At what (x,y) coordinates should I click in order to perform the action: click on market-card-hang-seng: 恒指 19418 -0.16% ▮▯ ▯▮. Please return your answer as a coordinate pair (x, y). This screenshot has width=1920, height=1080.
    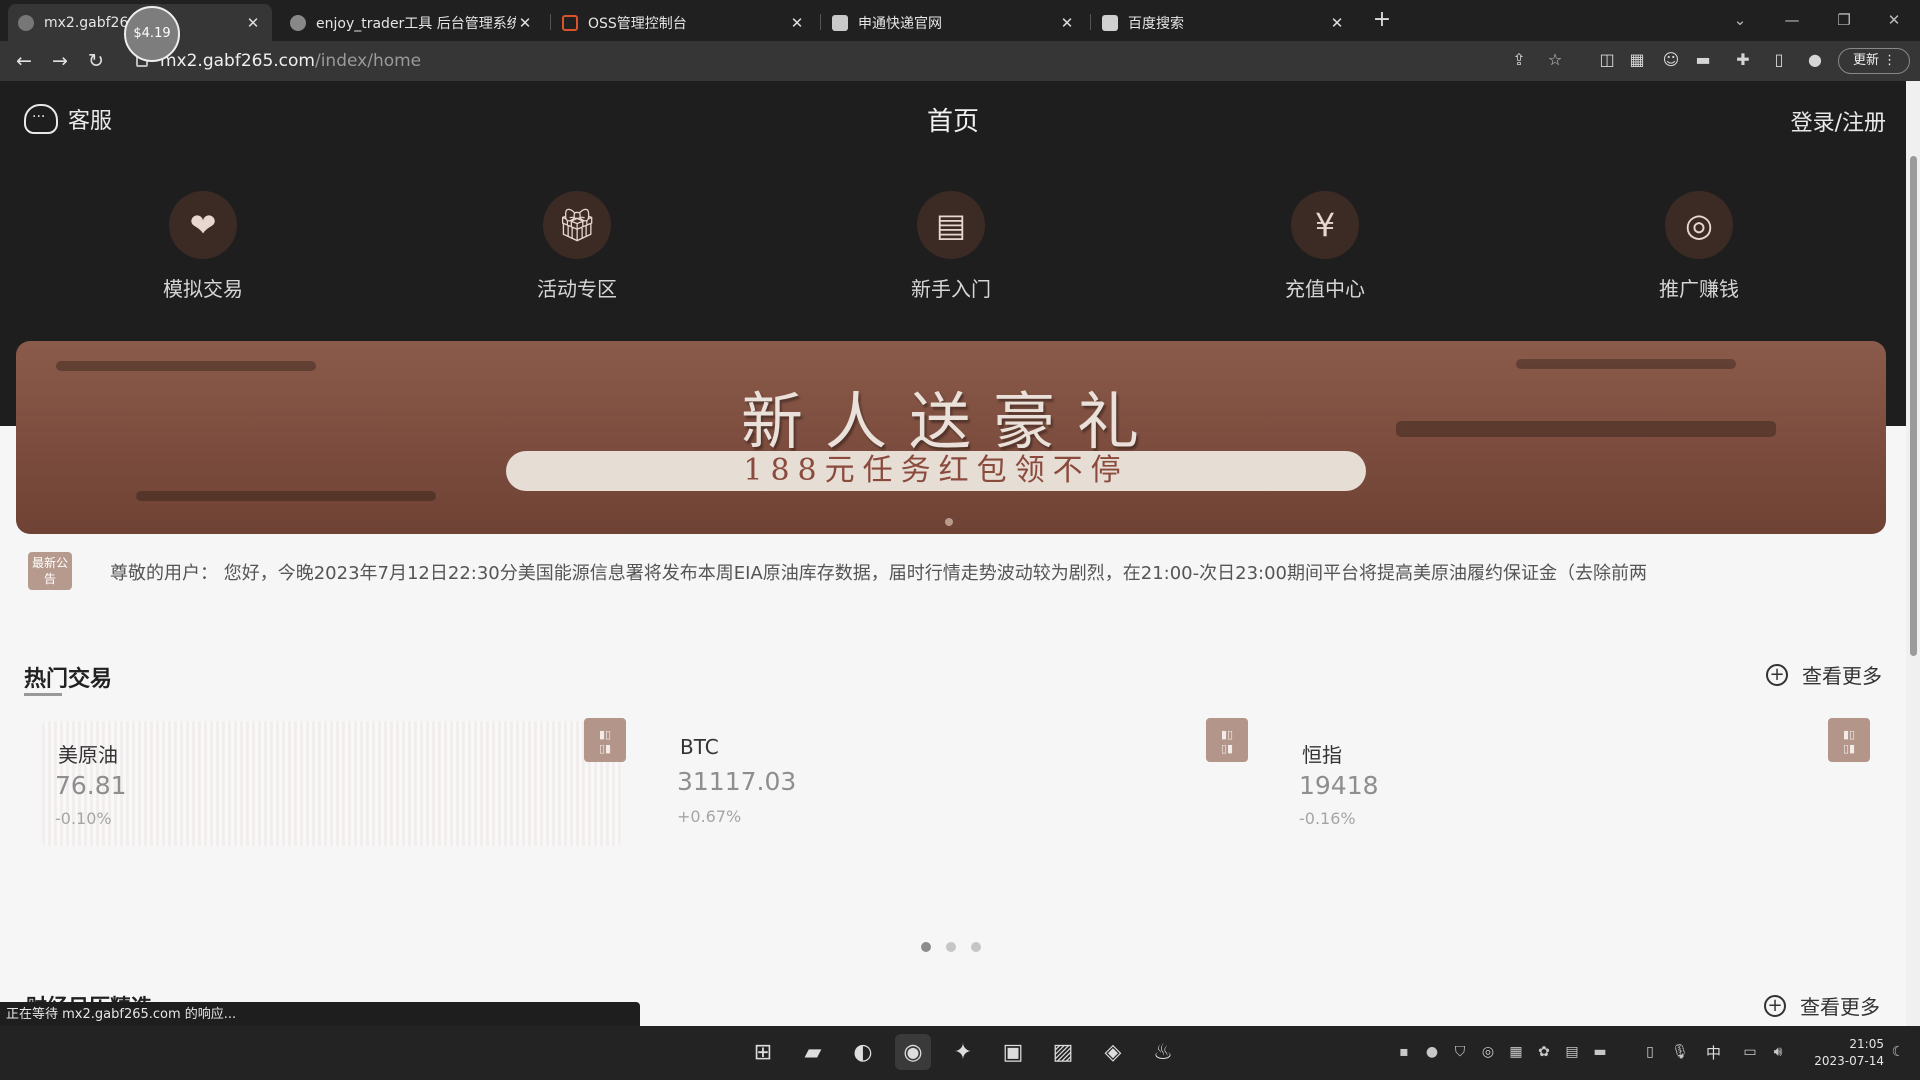
    Looking at the image, I should click on (1578, 782).